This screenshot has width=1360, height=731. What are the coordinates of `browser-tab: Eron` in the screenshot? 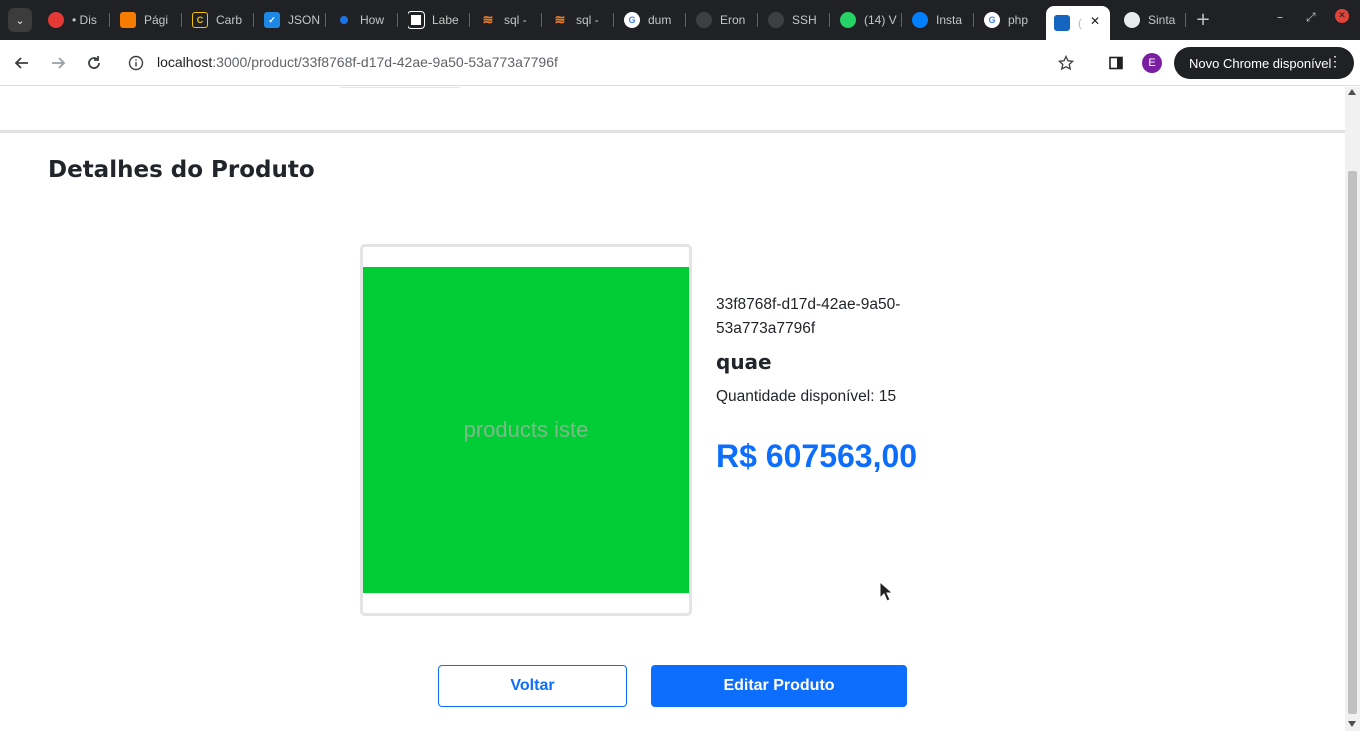 It's located at (727, 20).